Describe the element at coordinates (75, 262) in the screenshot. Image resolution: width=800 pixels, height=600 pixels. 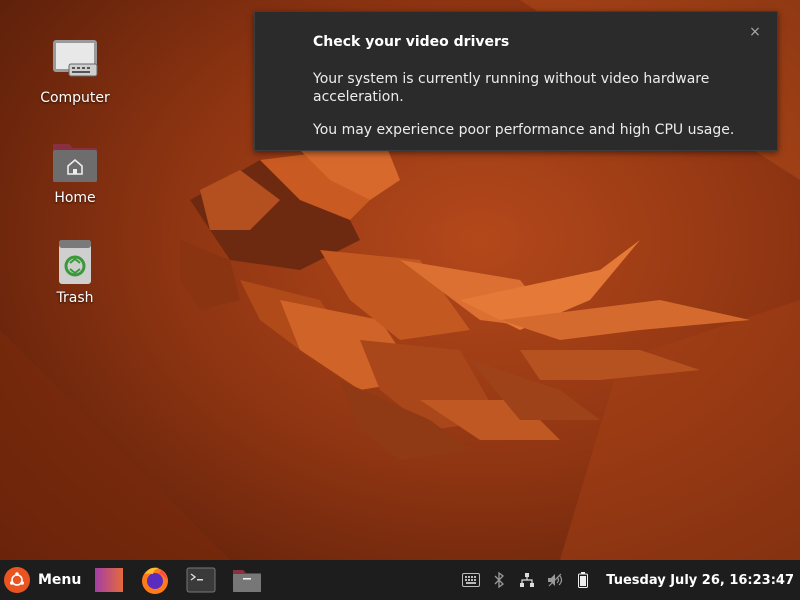
I see `trash-icon` at that location.